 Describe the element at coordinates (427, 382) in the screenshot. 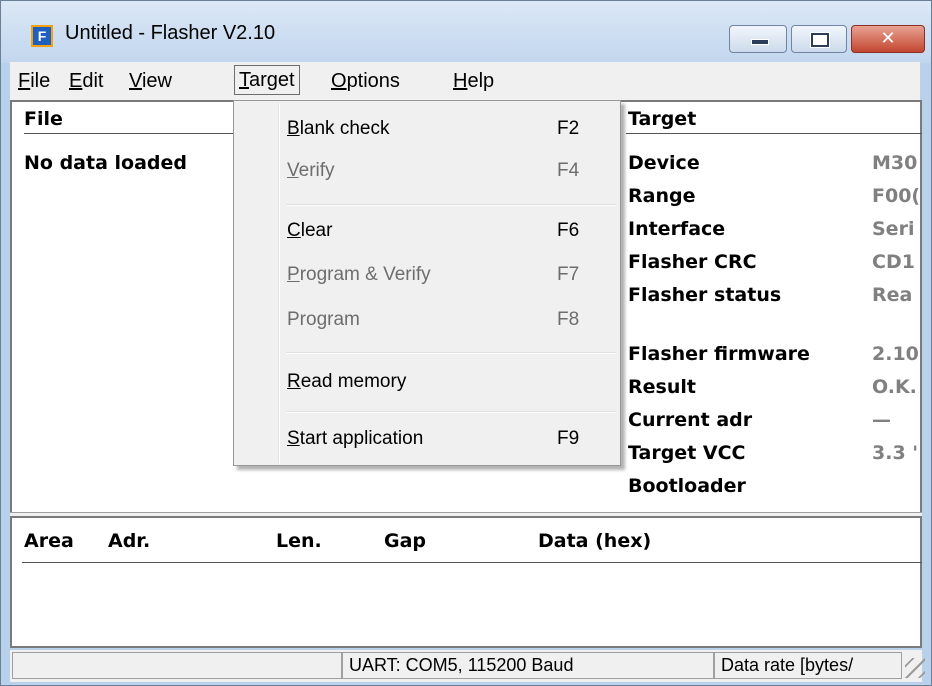

I see `menu-item-read-memory: Read memory` at that location.